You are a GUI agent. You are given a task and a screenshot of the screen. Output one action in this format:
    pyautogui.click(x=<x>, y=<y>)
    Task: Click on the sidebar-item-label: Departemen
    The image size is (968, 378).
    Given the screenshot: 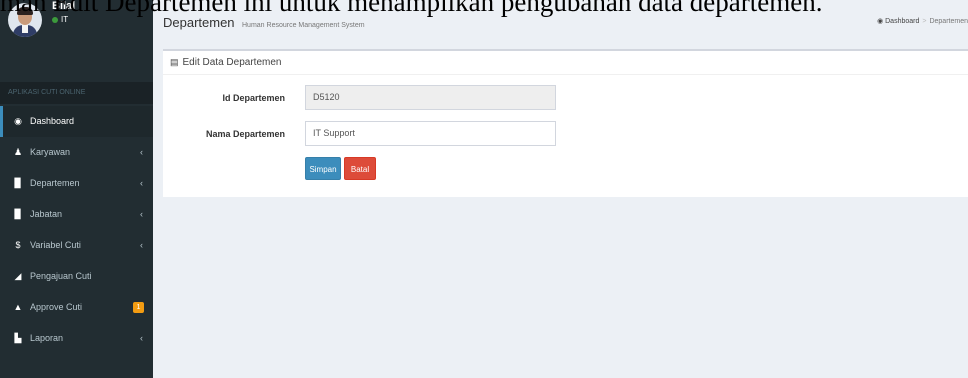 What is the action you would take?
    pyautogui.click(x=55, y=183)
    